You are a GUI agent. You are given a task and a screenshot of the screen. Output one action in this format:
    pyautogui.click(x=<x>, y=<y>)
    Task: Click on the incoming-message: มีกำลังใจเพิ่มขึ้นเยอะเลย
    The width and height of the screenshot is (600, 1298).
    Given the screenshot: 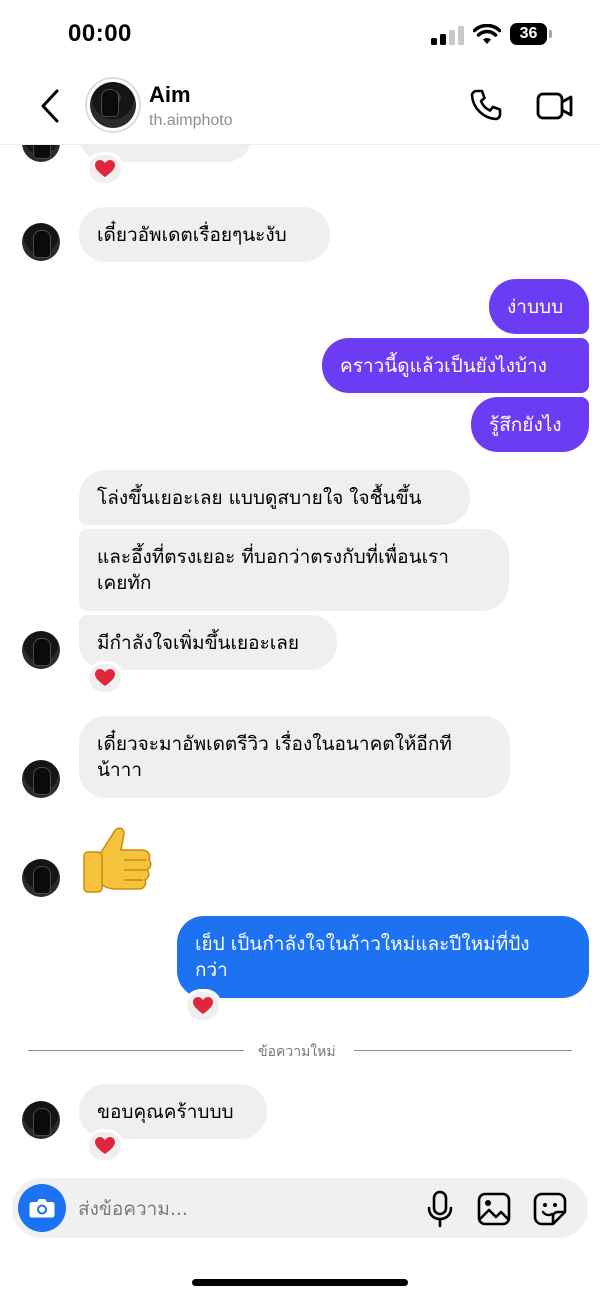 What is the action you would take?
    pyautogui.click(x=208, y=642)
    